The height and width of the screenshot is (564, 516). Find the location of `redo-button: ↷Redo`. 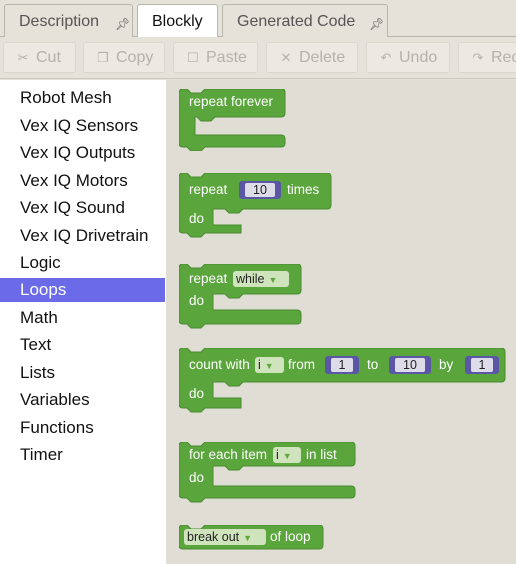

redo-button: ↷Redo is located at coordinates (487, 57).